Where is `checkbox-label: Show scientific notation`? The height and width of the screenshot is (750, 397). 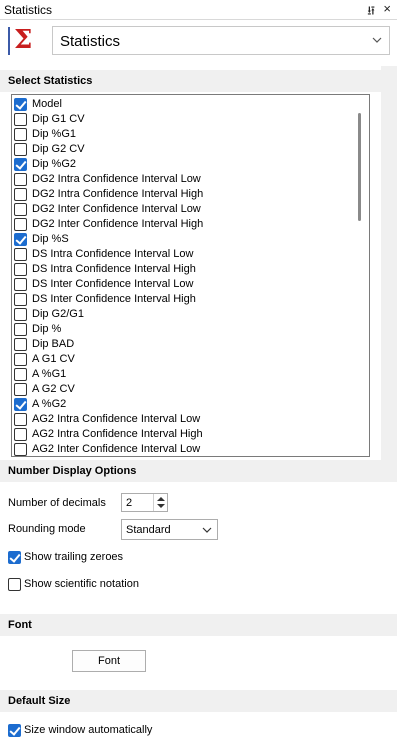 checkbox-label: Show scientific notation is located at coordinates (81, 584).